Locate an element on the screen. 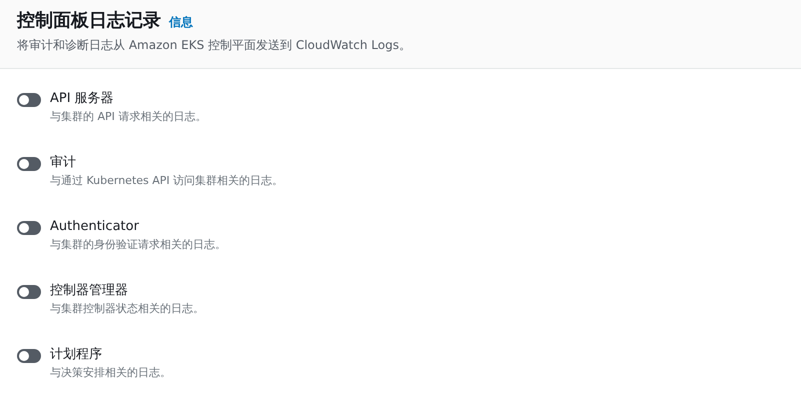 Image resolution: width=801 pixels, height=408 pixels. log-type-description: 与集群的 API 请求相关的日志。 is located at coordinates (128, 117).